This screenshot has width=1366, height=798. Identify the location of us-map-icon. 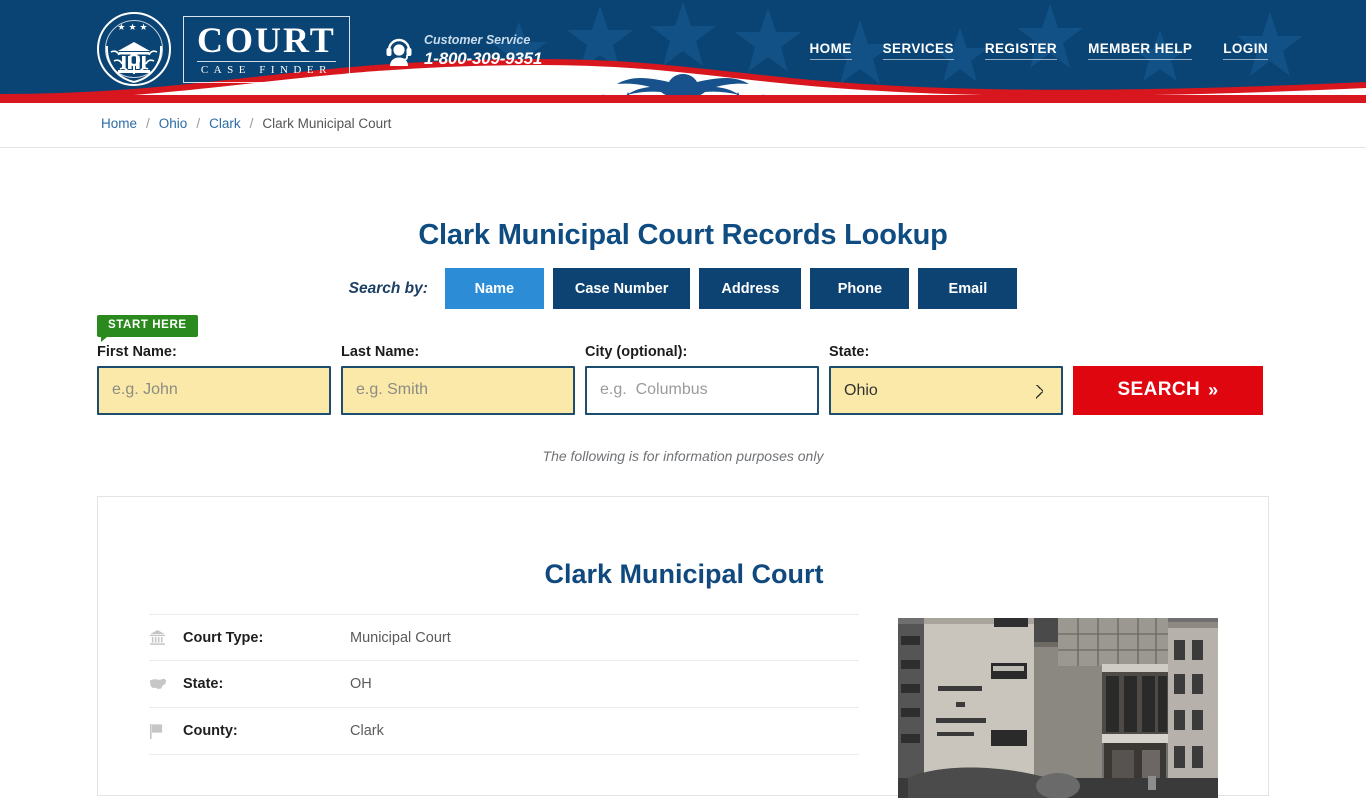
(166, 684).